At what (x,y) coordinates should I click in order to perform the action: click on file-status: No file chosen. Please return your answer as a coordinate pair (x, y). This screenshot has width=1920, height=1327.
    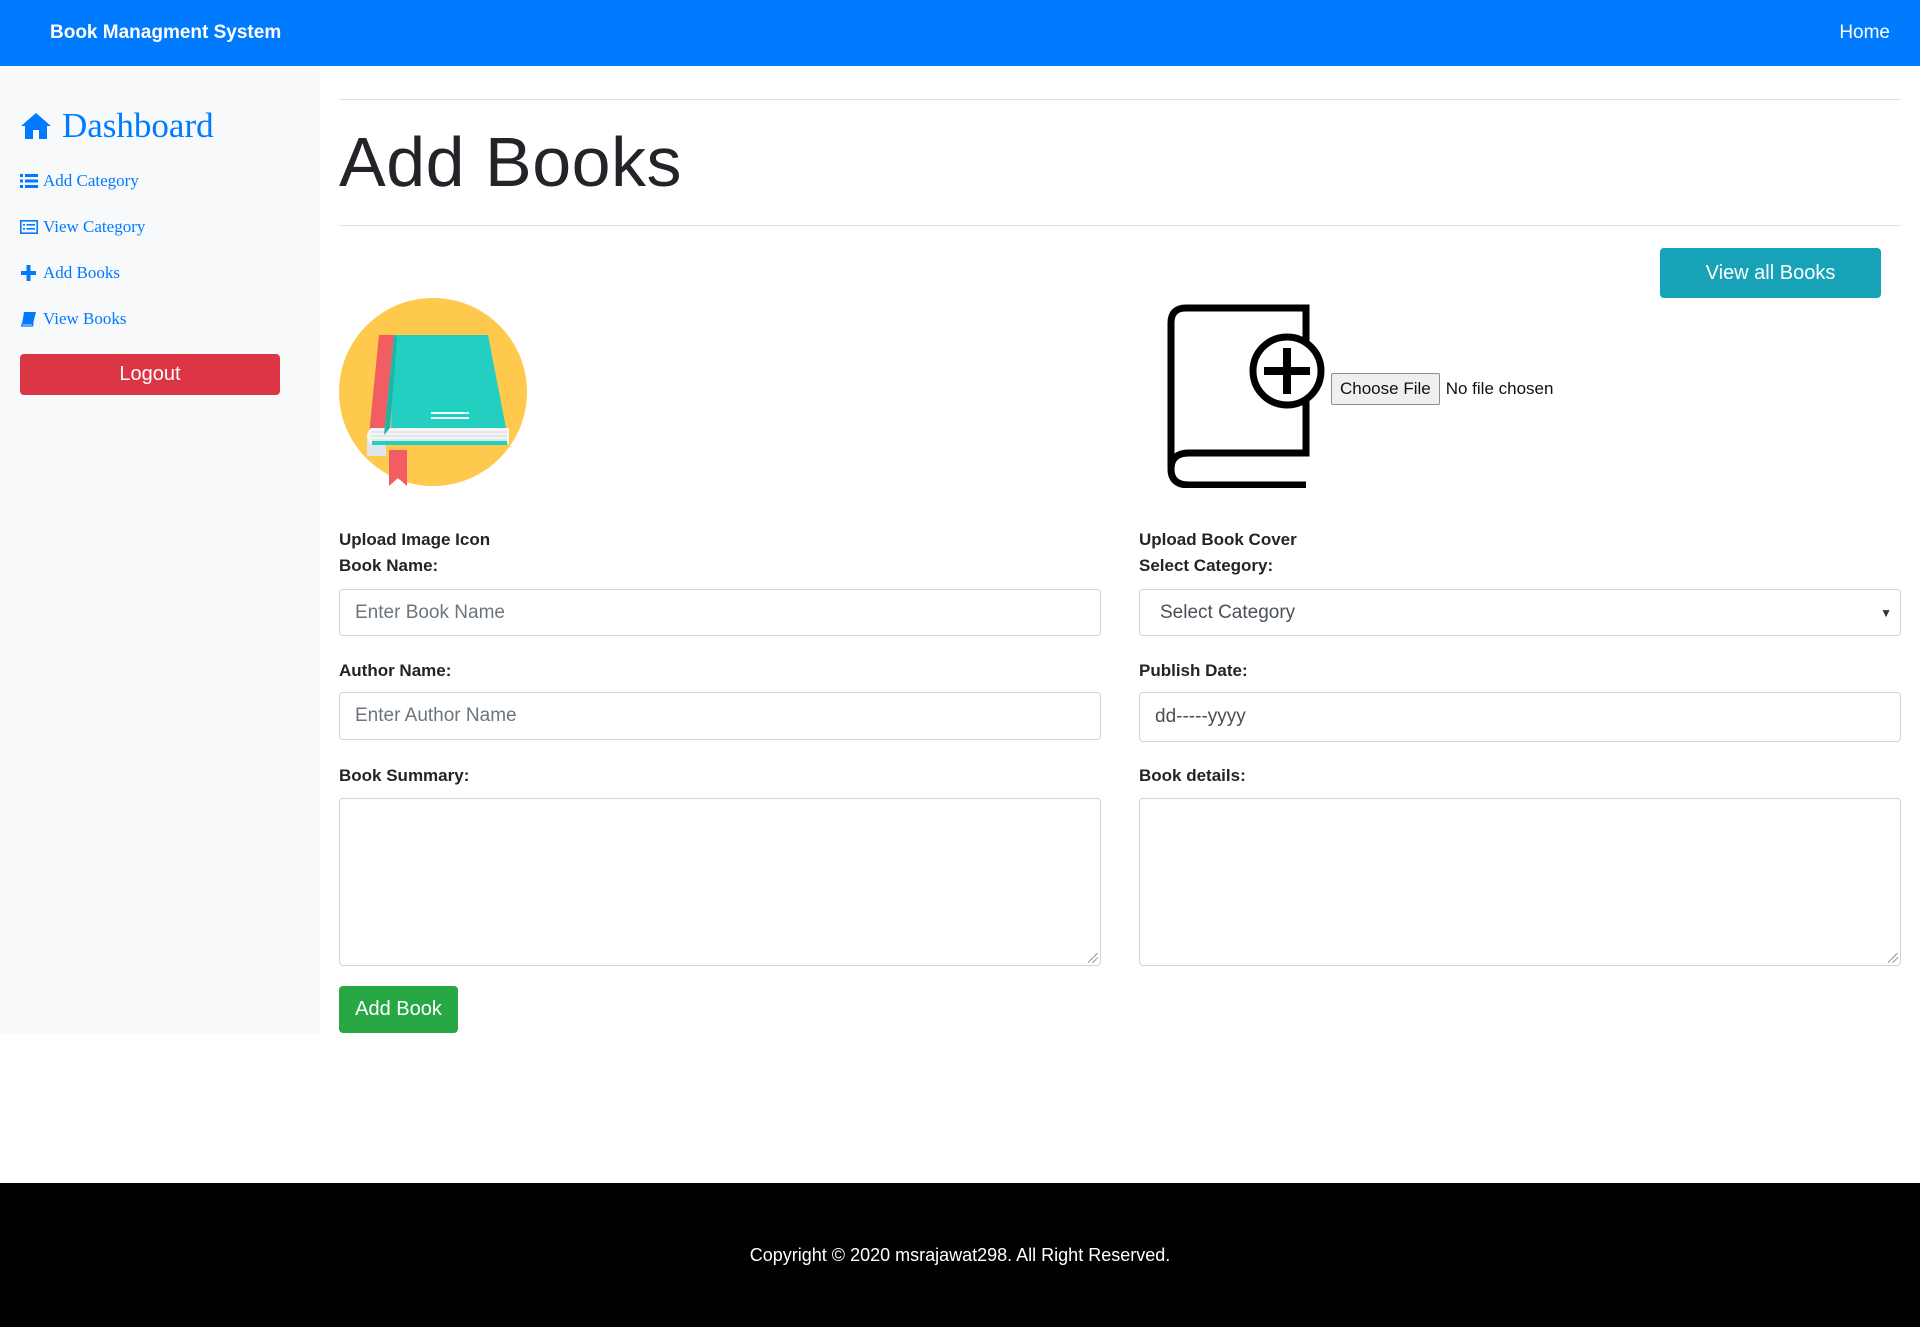
    Looking at the image, I should click on (1499, 388).